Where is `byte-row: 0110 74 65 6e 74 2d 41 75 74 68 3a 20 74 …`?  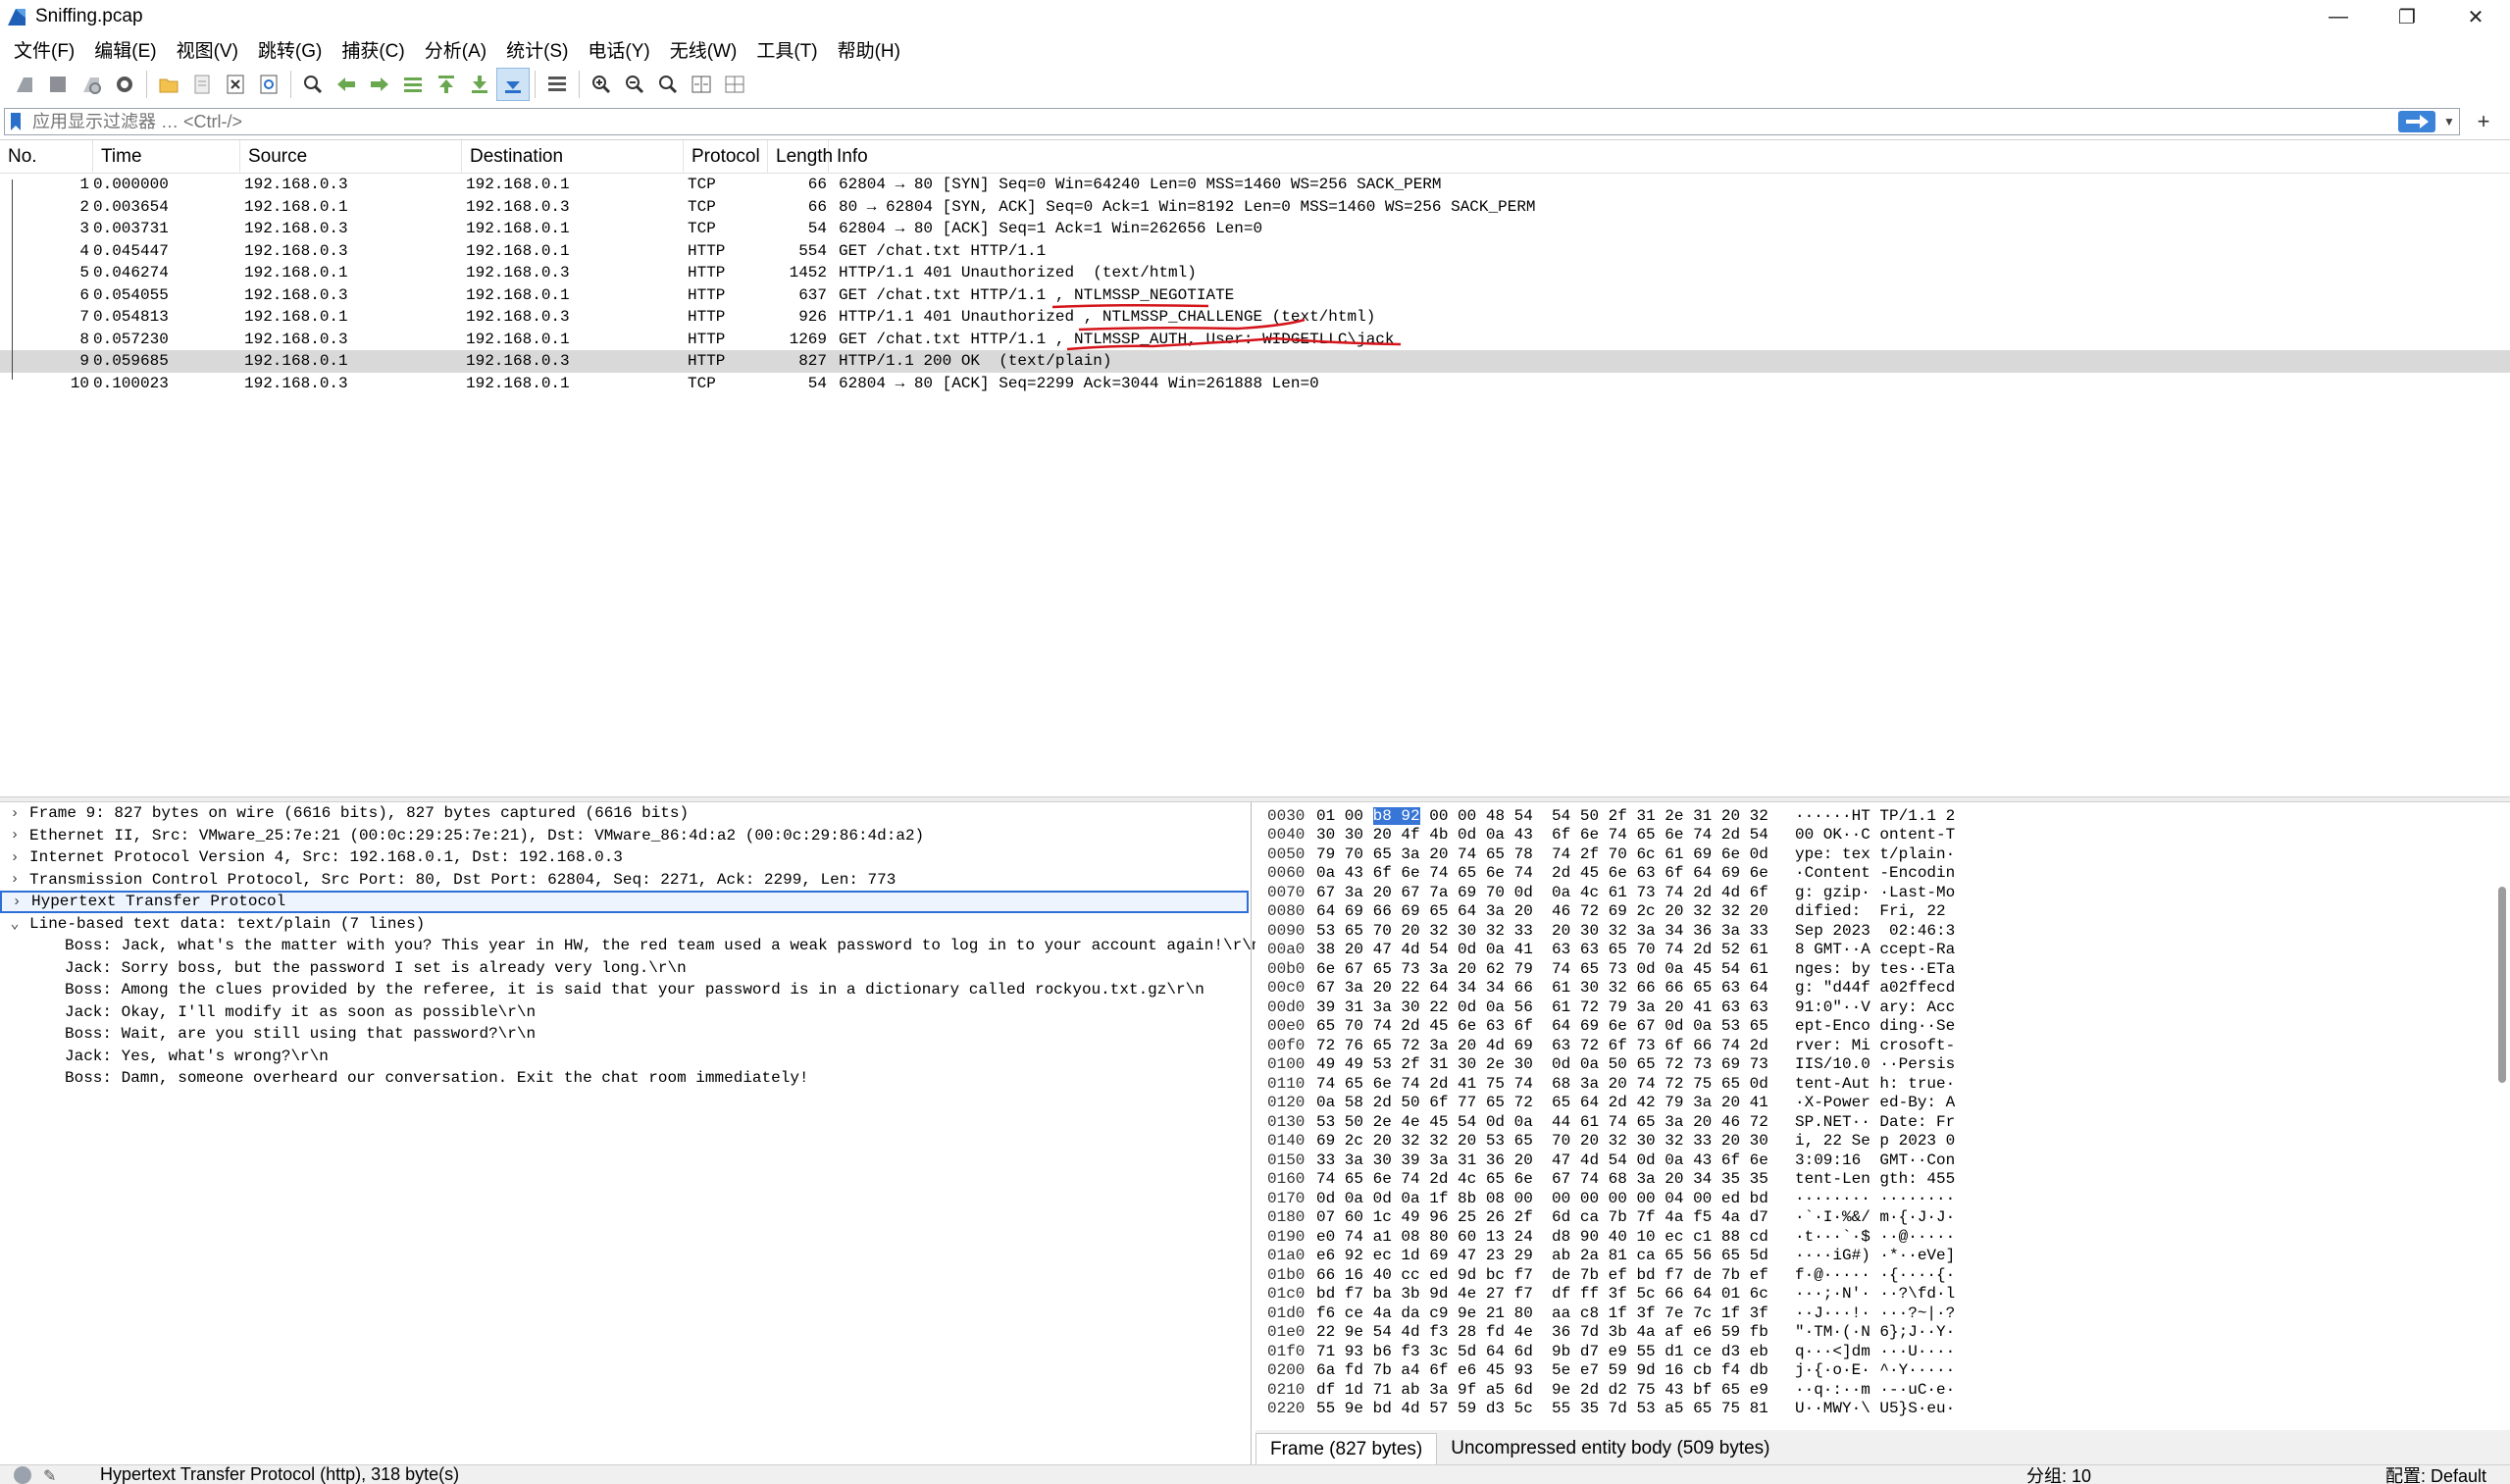 byte-row: 0110 74 65 6e 74 2d 41 75 74 68 3a 20 74 … is located at coordinates (1882, 1084).